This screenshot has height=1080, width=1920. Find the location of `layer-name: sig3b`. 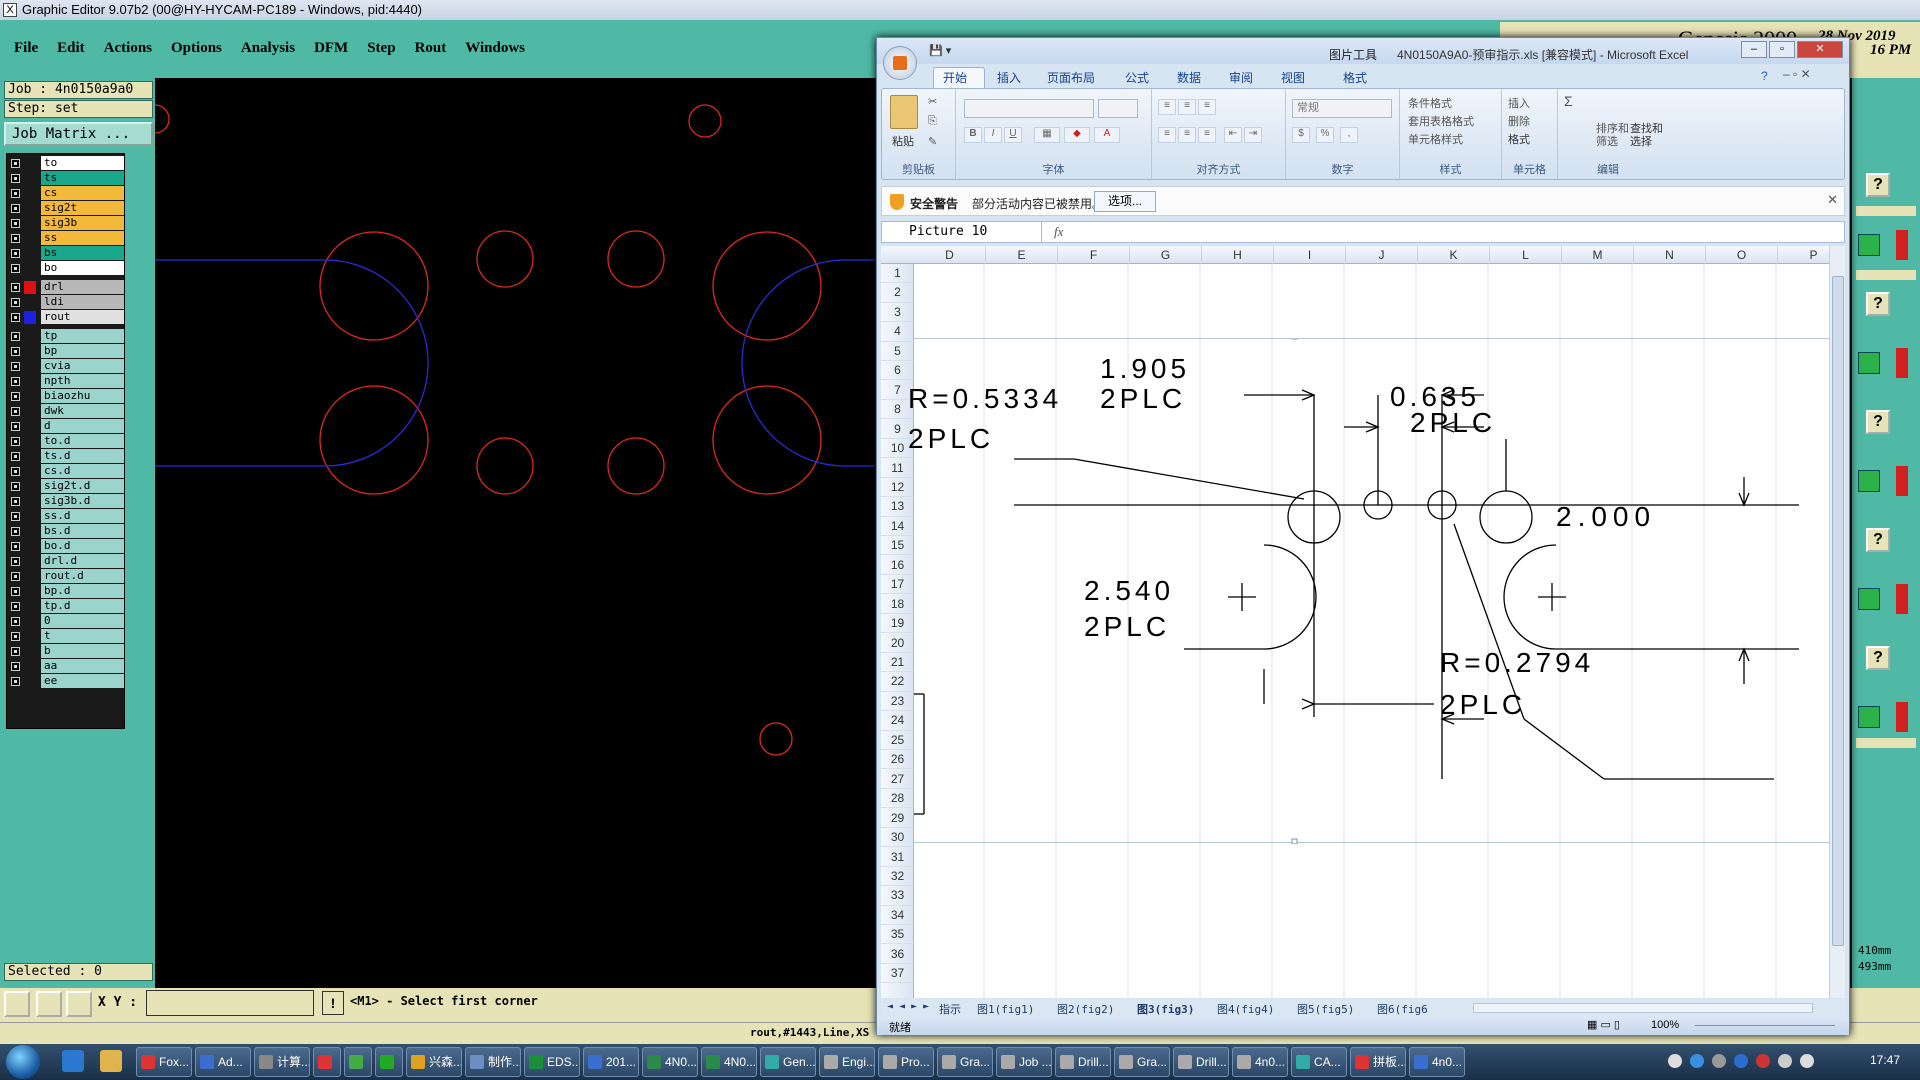

layer-name: sig3b is located at coordinates (82, 223).